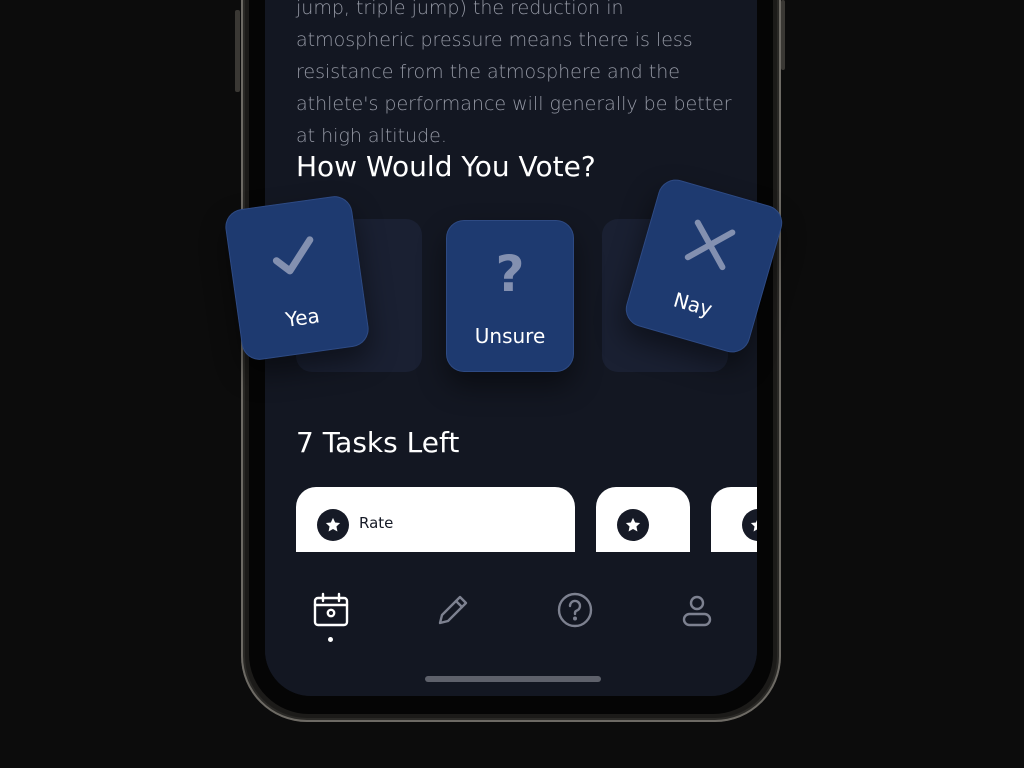 The width and height of the screenshot is (1024, 768). I want to click on vote-option-yea: Yea, so click(297, 278).